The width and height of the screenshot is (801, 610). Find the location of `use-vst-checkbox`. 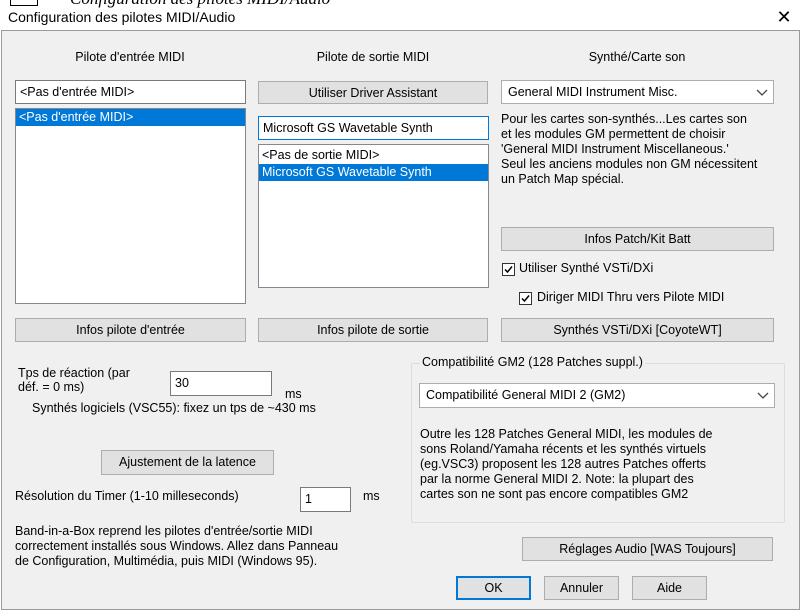

use-vst-checkbox is located at coordinates (508, 269).